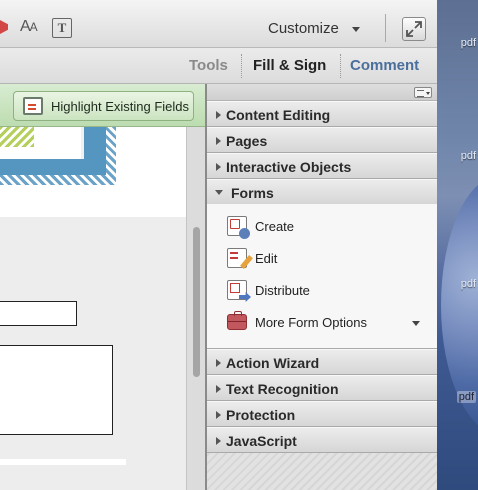  I want to click on highlight-fields-icon, so click(33, 106).